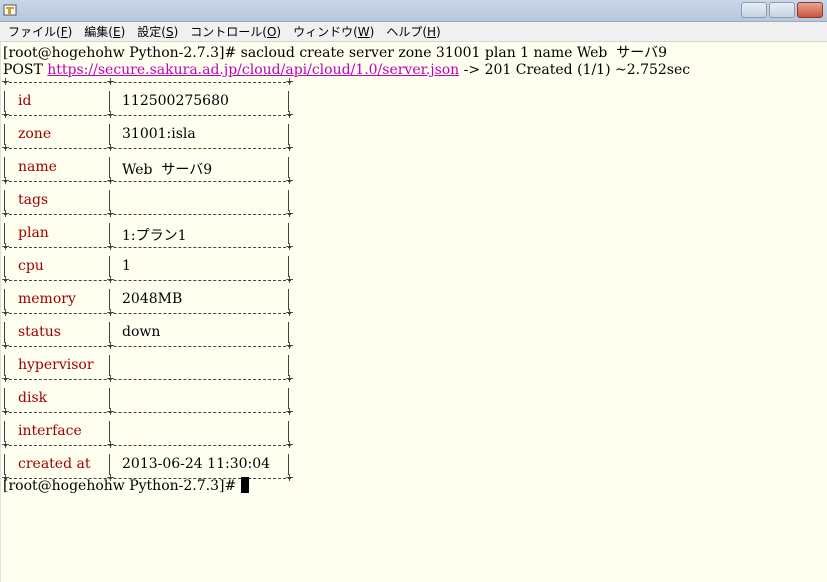  Describe the element at coordinates (56, 365) in the screenshot. I see `row-key: hypervisor` at that location.